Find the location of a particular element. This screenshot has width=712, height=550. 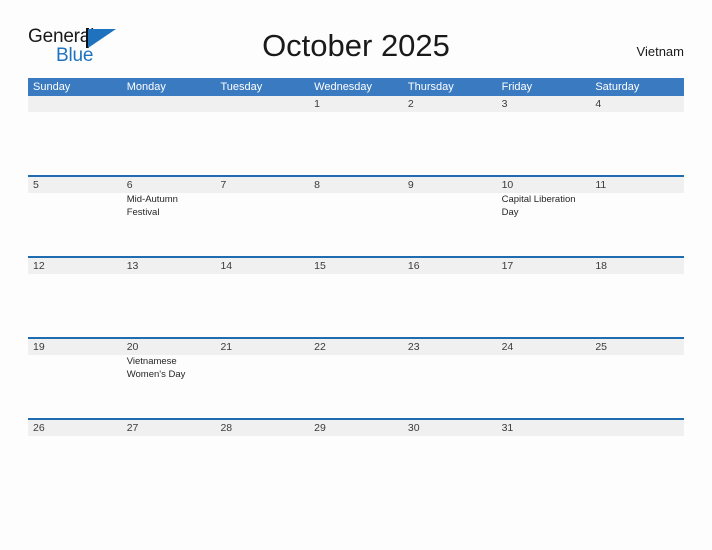

date-number: 20 is located at coordinates (132, 347).